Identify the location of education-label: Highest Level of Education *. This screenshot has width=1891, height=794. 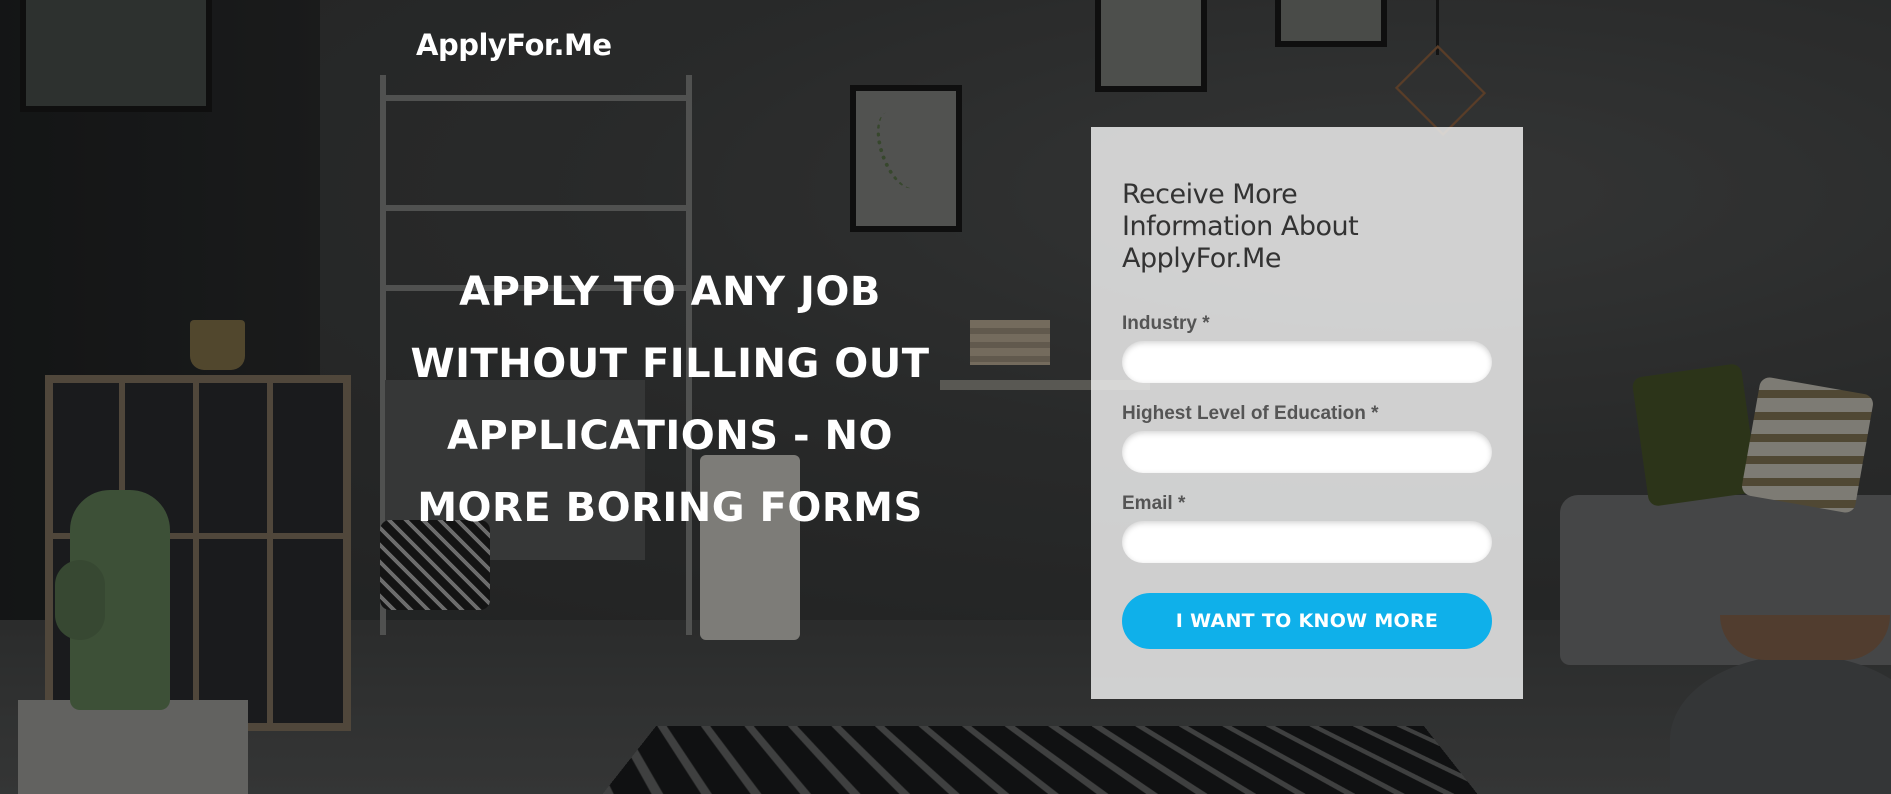
(1250, 413).